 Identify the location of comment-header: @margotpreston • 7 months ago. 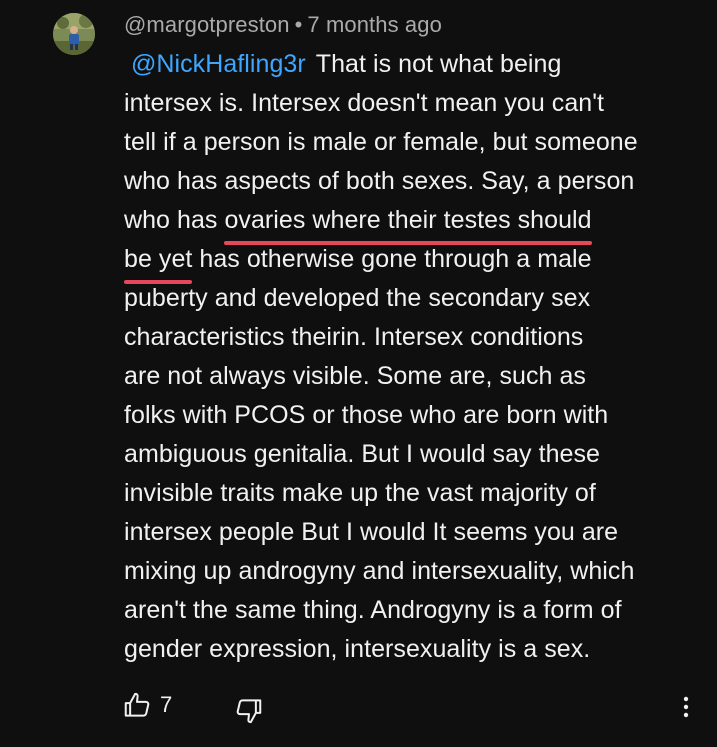
(283, 25).